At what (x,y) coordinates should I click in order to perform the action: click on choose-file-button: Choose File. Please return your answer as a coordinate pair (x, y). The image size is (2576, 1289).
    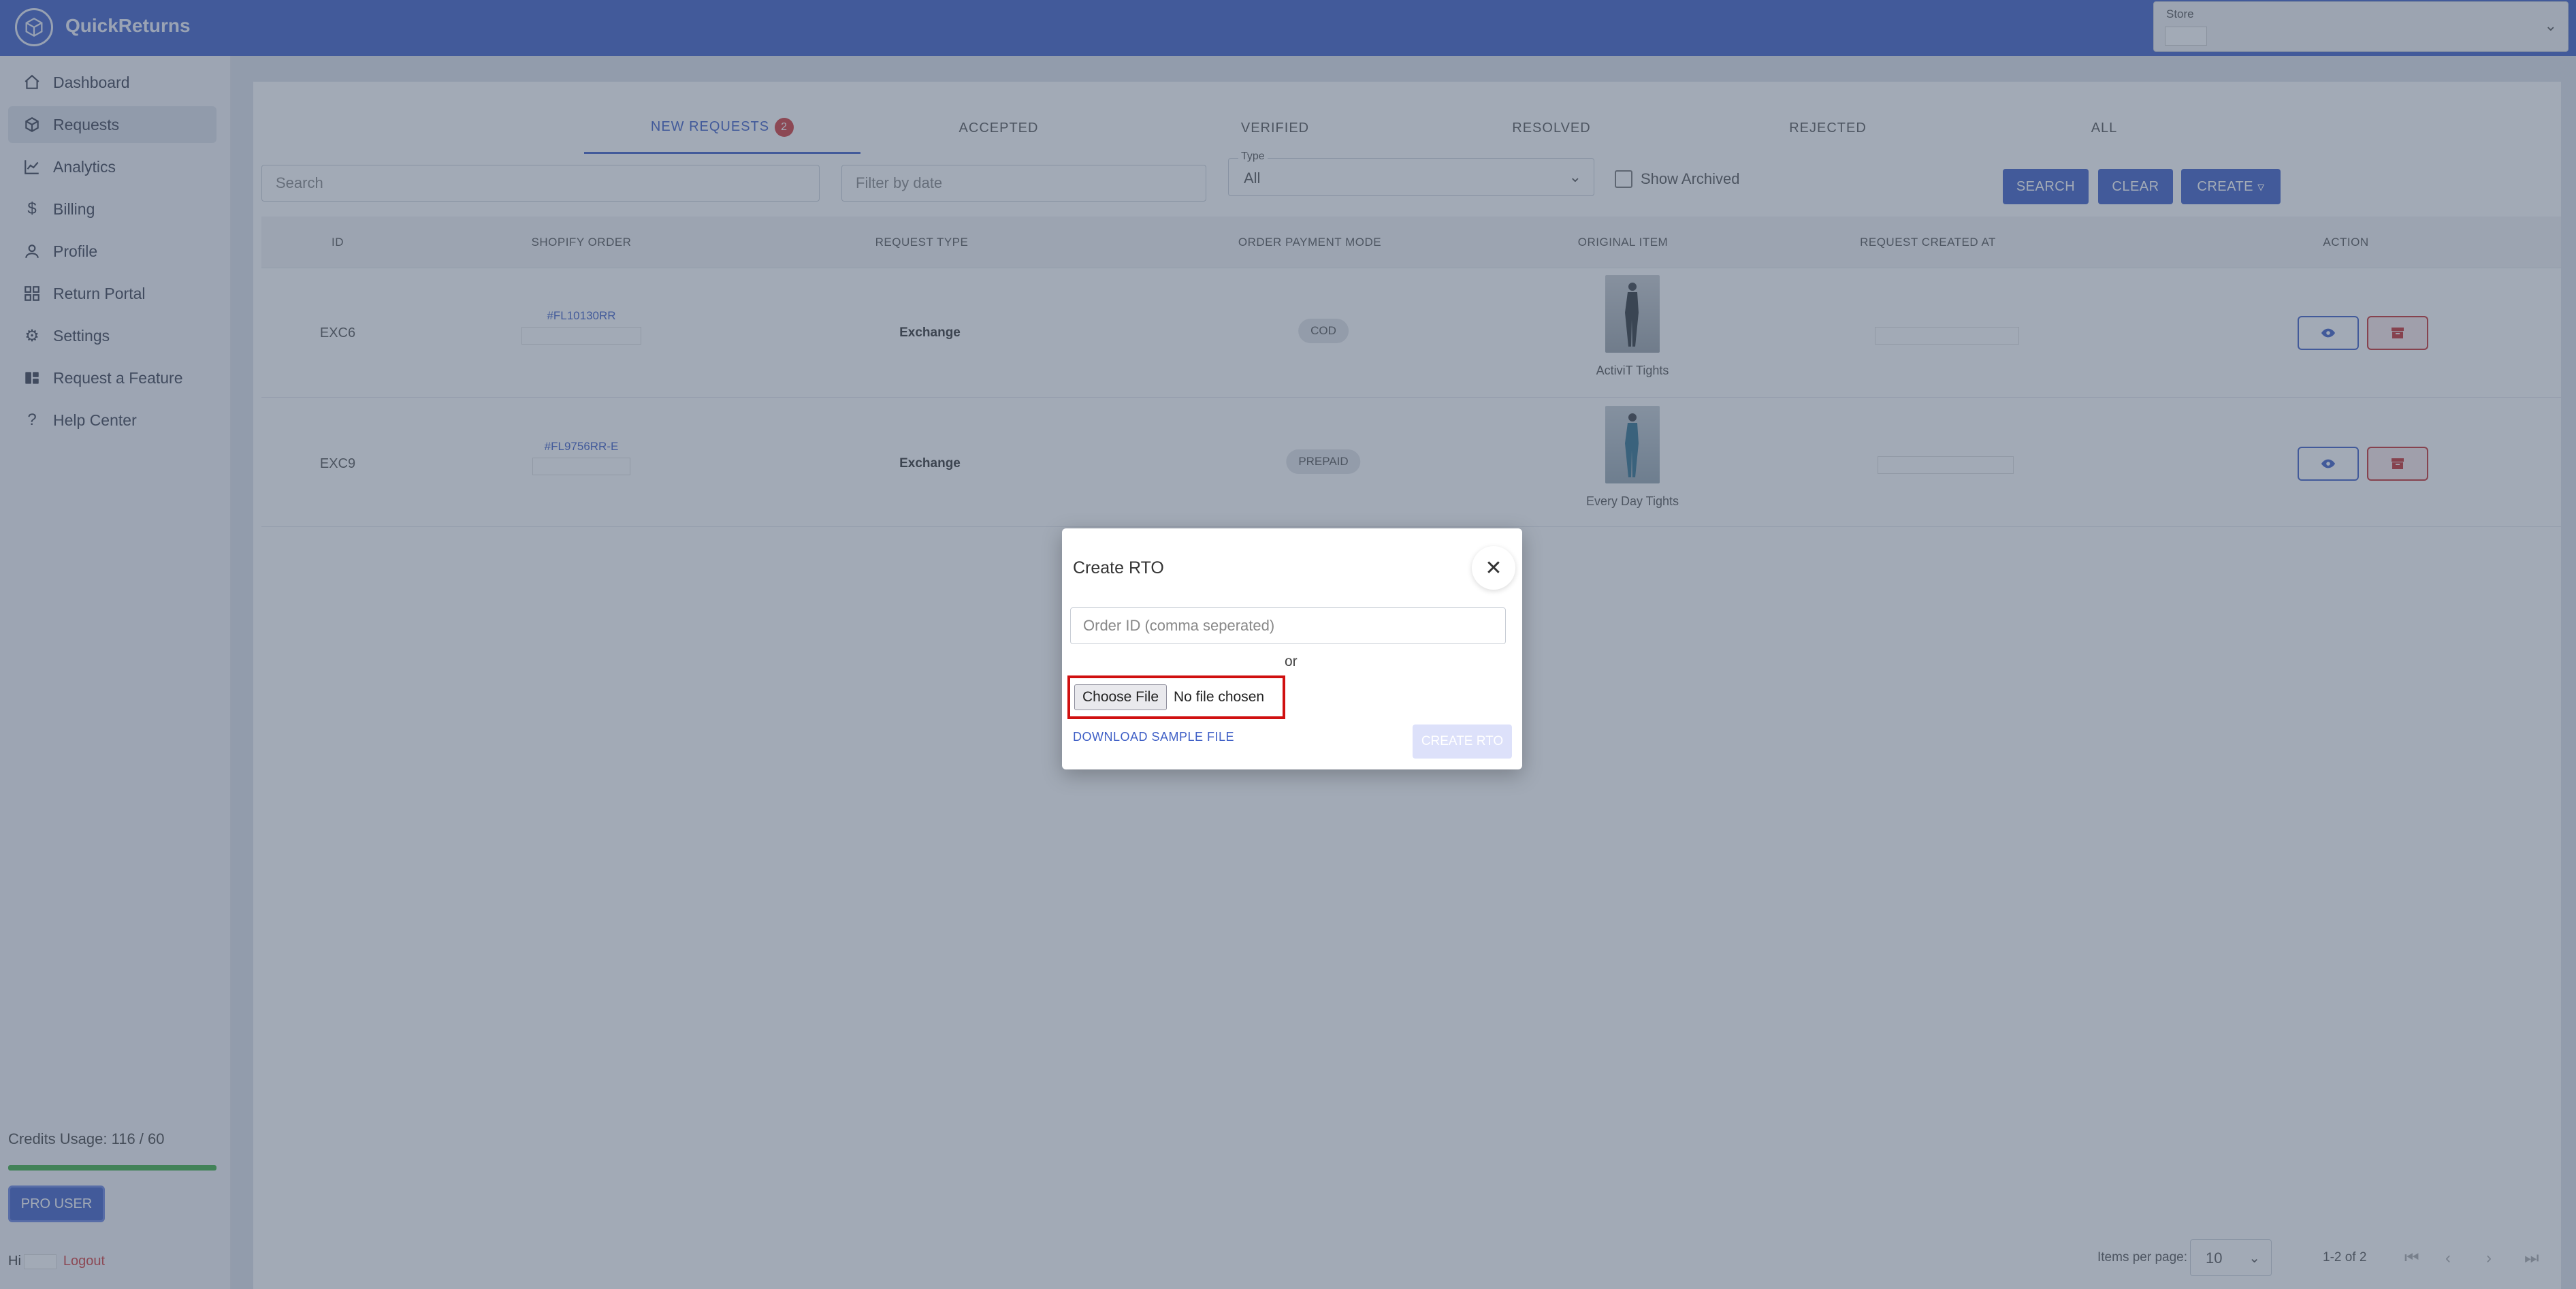
    Looking at the image, I should click on (1121, 697).